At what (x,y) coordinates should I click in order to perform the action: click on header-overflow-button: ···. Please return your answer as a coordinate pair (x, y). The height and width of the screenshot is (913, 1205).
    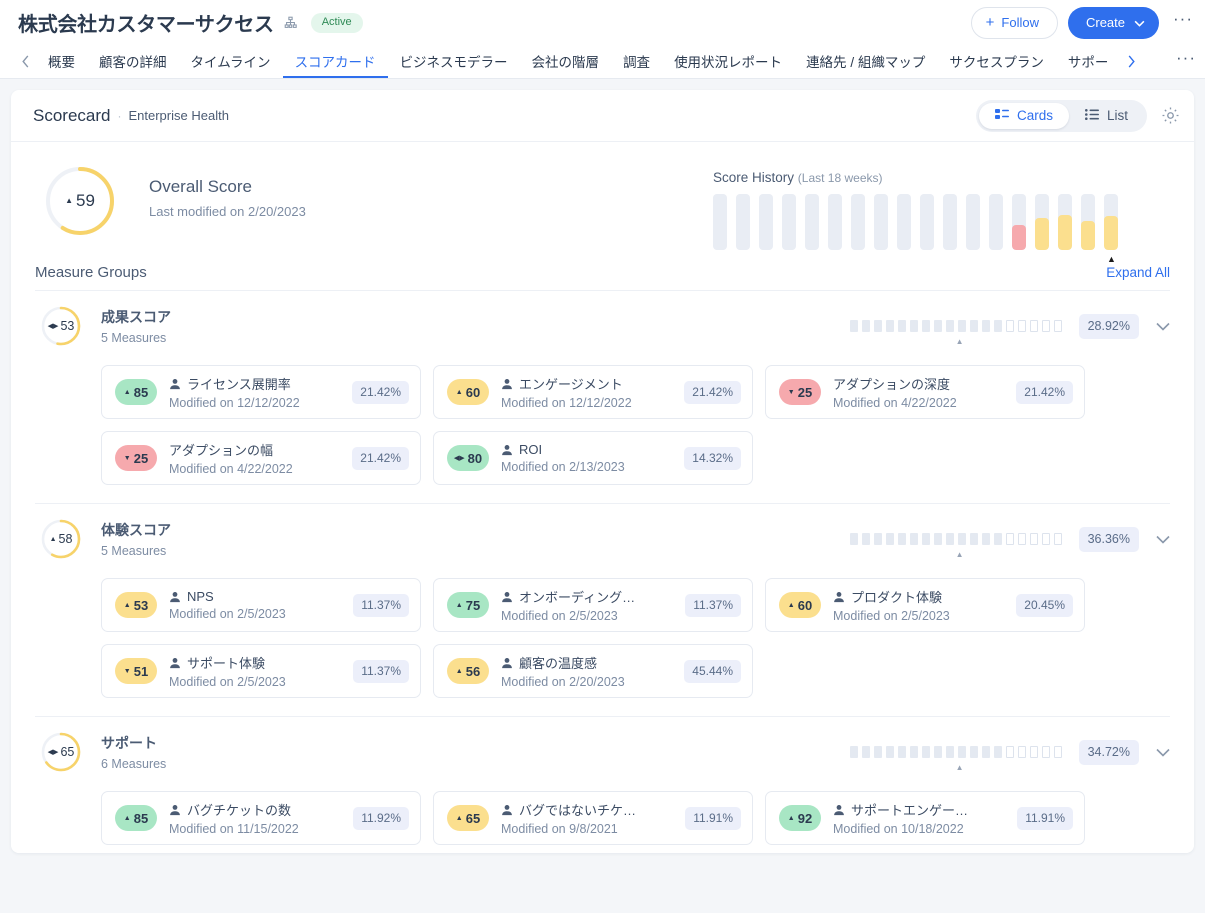
    Looking at the image, I should click on (1183, 23).